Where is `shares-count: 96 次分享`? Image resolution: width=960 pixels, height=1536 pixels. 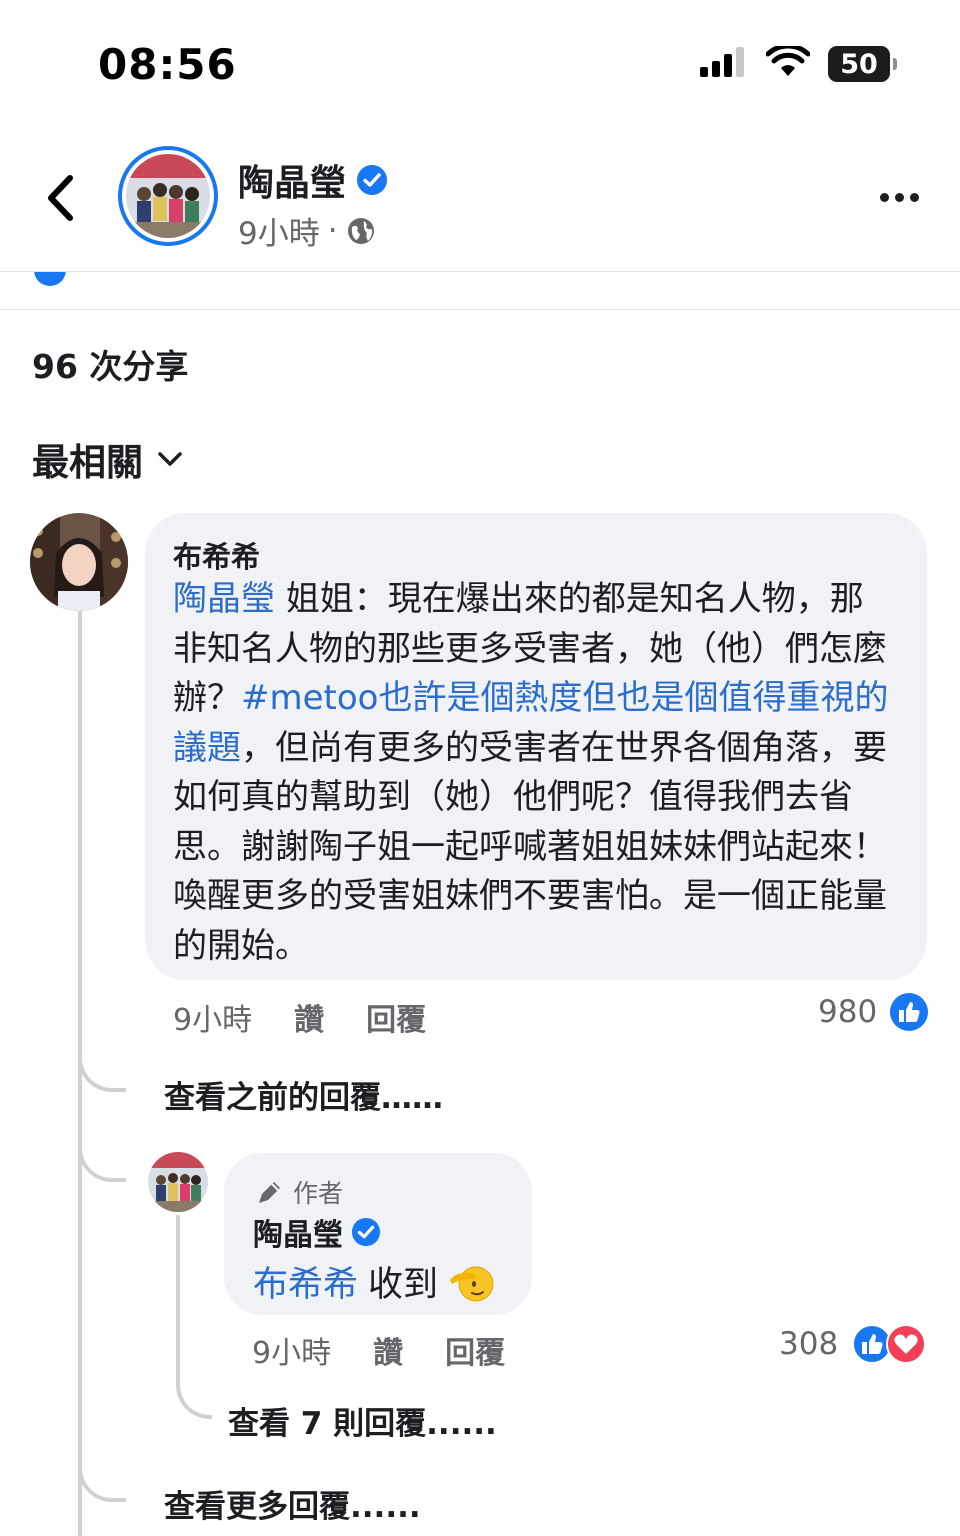
shares-count: 96 次分享 is located at coordinates (110, 364).